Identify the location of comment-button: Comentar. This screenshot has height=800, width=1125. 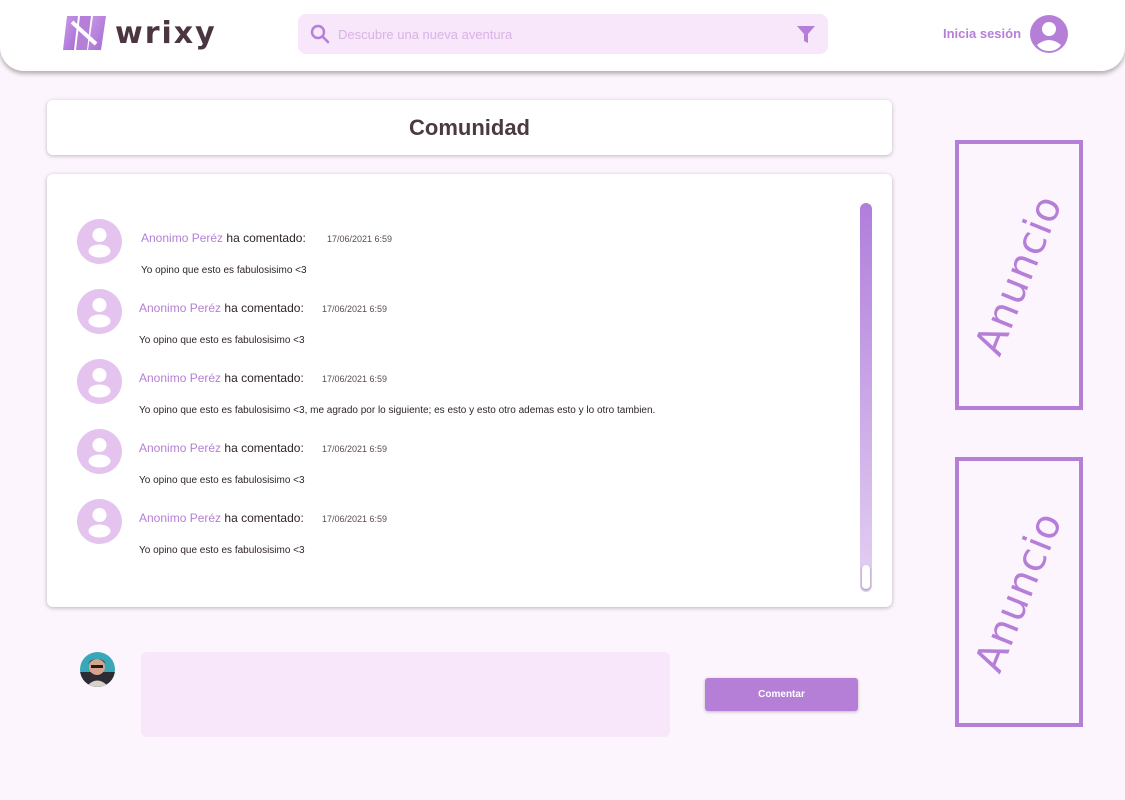
(781, 694).